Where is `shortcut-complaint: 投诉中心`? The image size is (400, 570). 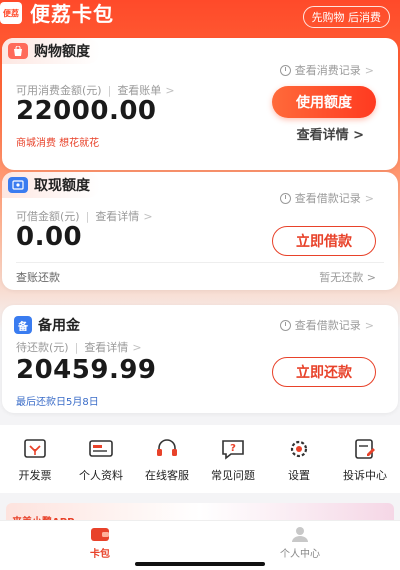 shortcut-complaint: 投诉中心 is located at coordinates (365, 459).